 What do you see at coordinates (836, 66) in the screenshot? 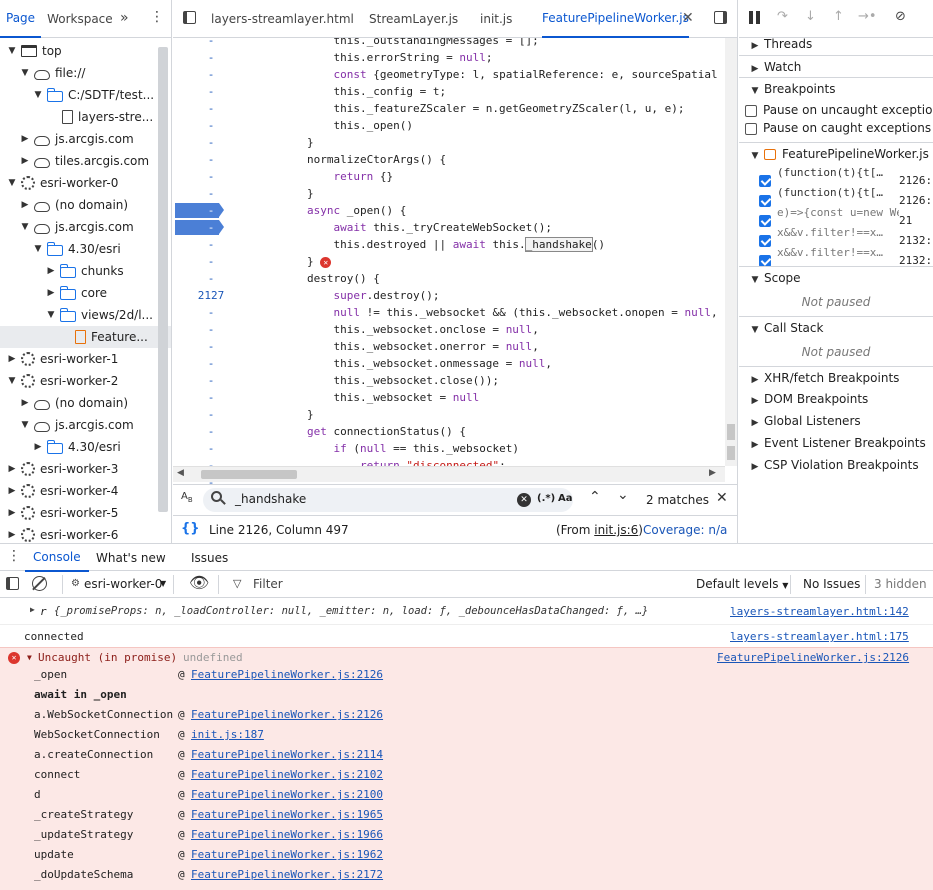
I see `watch-section: ▶ Watch` at bounding box center [836, 66].